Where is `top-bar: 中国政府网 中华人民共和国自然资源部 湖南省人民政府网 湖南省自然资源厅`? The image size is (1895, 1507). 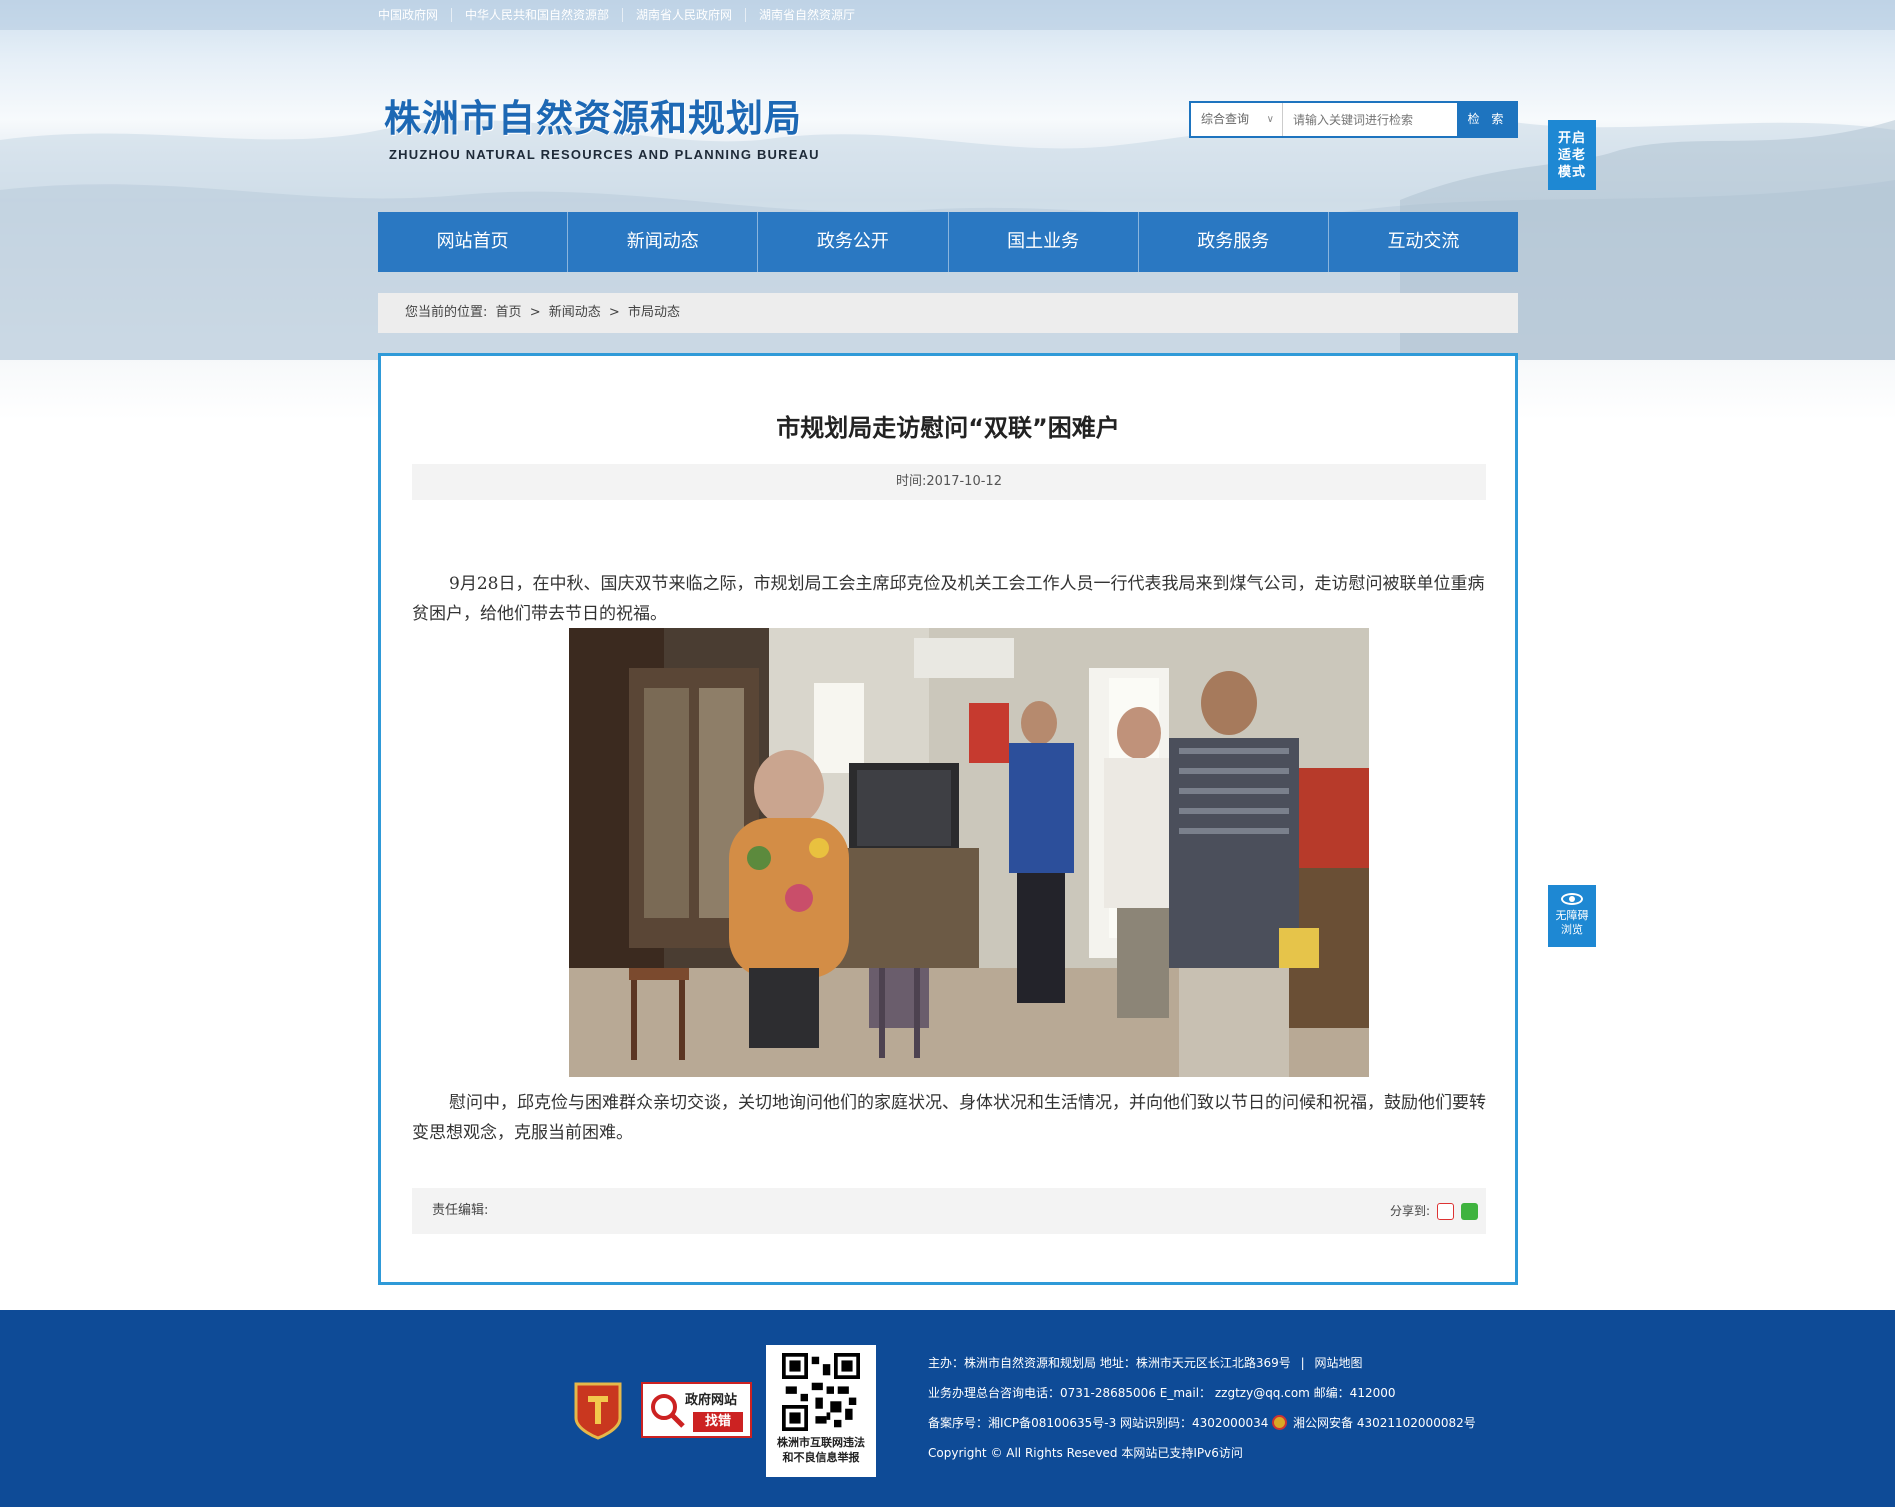
top-bar: 中国政府网 中华人民共和国自然资源部 湖南省人民政府网 湖南省自然资源厅 is located at coordinates (947, 15).